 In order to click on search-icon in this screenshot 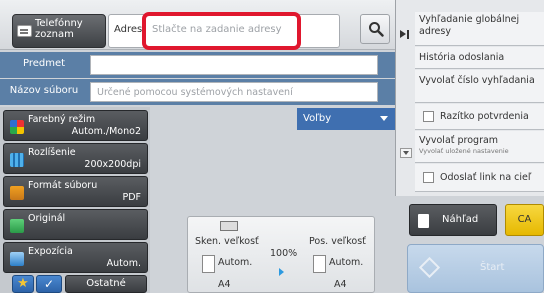, I will do `click(376, 29)`.